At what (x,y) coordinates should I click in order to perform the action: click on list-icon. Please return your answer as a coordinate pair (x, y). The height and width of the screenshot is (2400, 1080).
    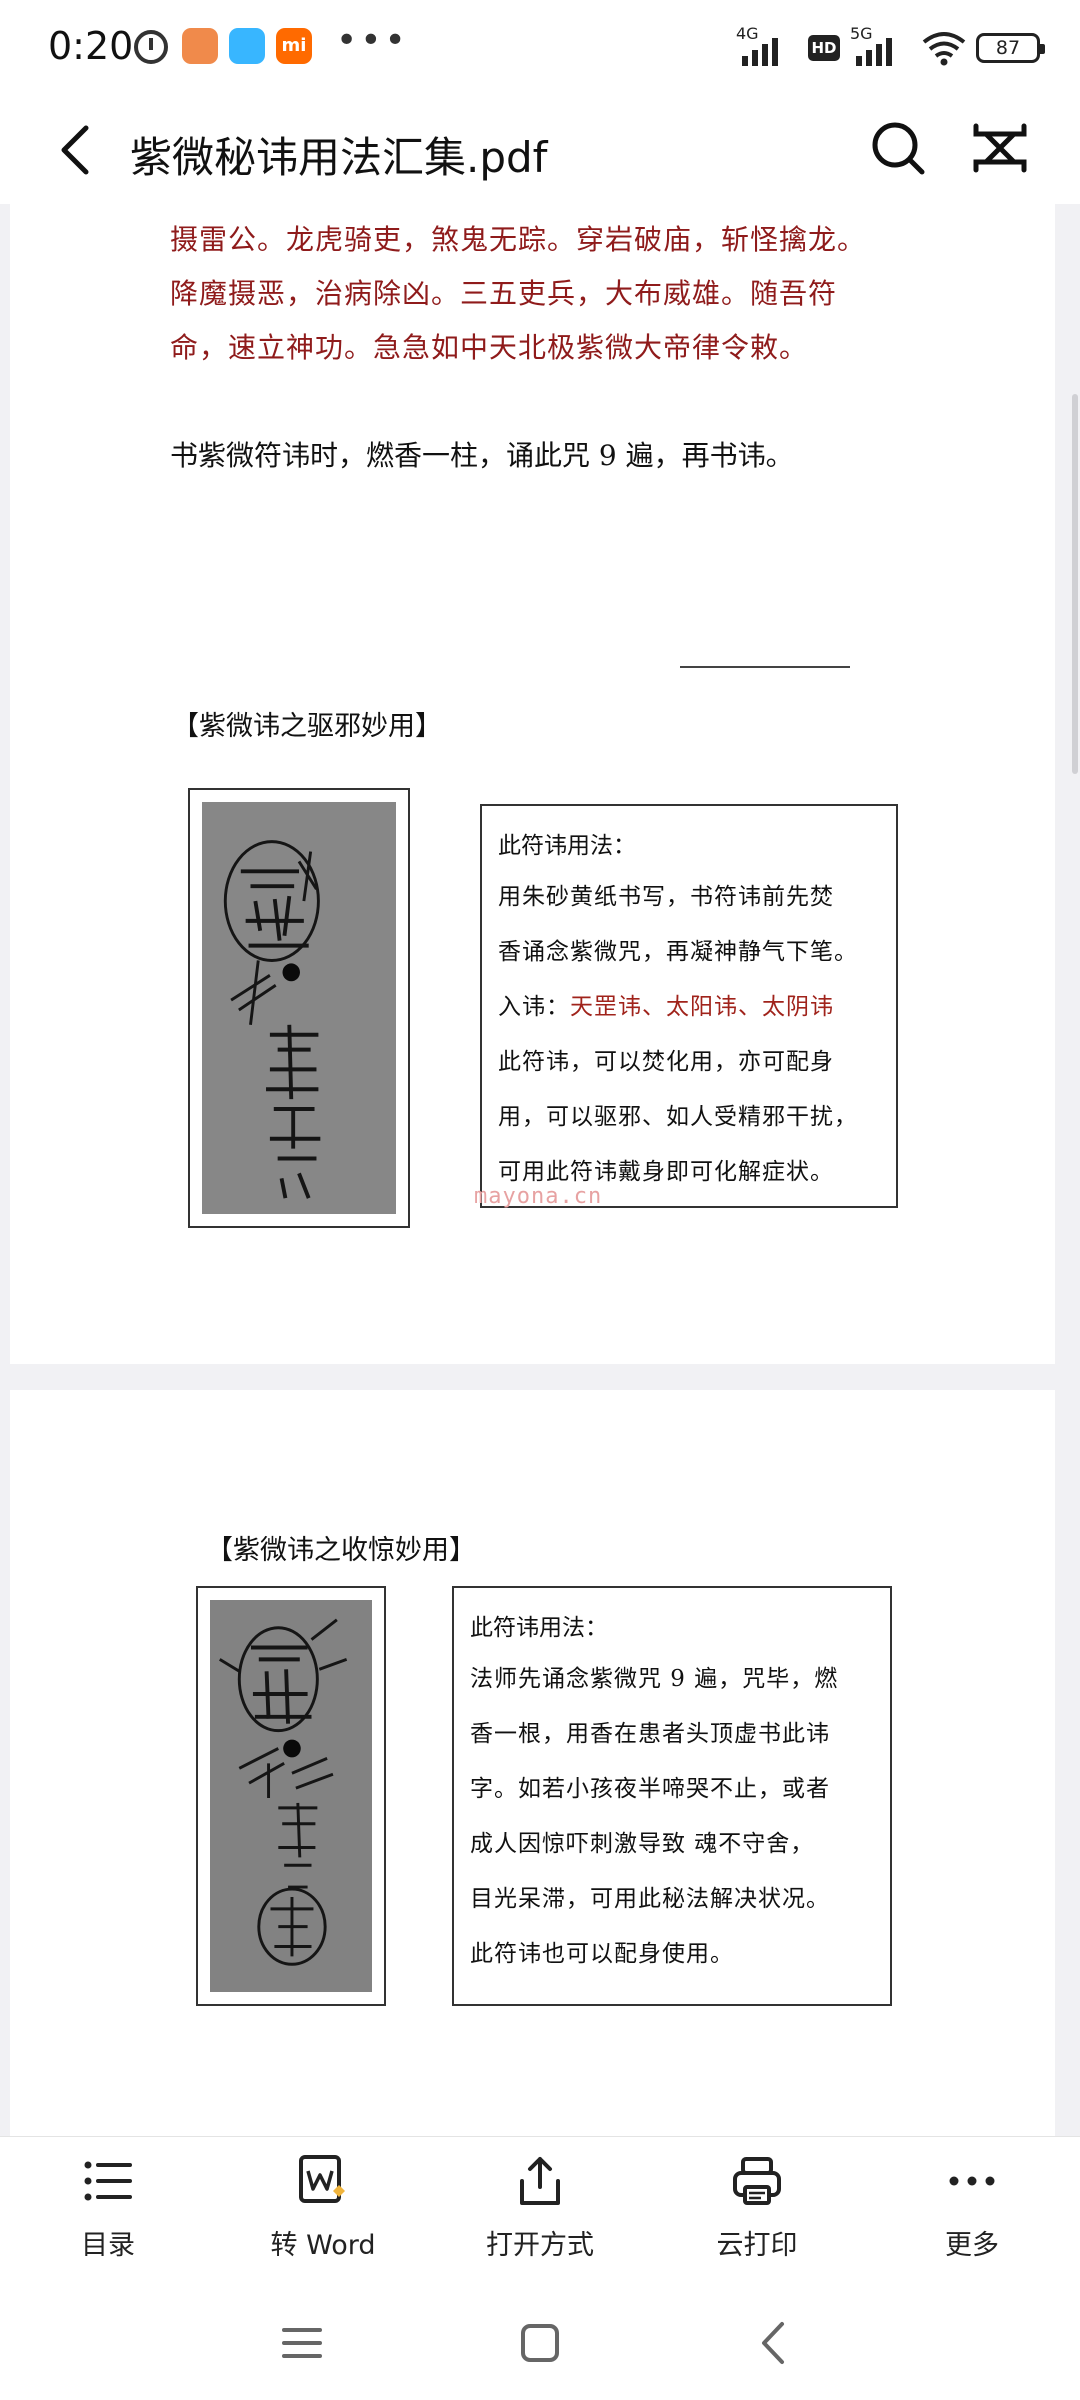
    Looking at the image, I should click on (108, 2181).